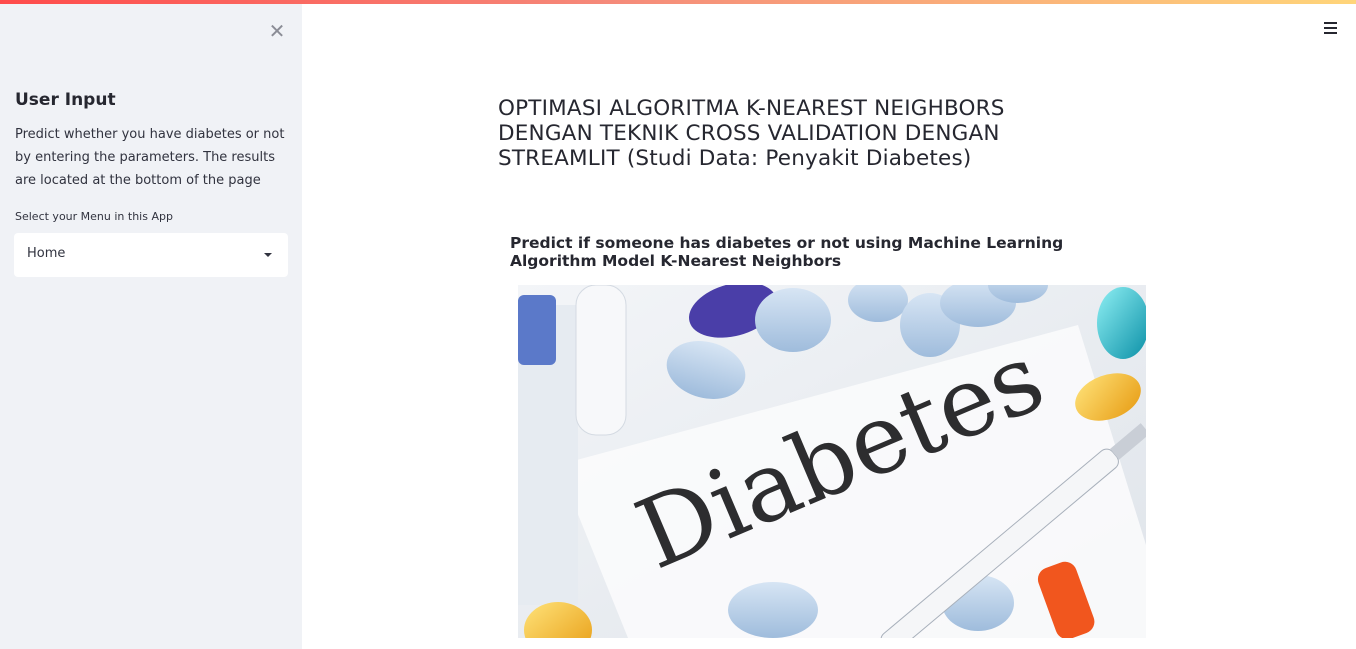 This screenshot has width=1356, height=649. I want to click on sidebar-title: User Input, so click(65, 100).